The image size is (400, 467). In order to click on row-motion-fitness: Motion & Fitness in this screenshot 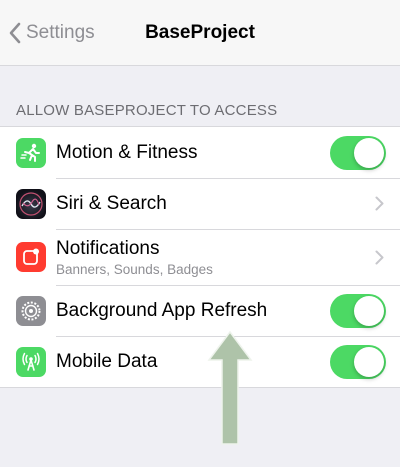, I will do `click(200, 152)`.